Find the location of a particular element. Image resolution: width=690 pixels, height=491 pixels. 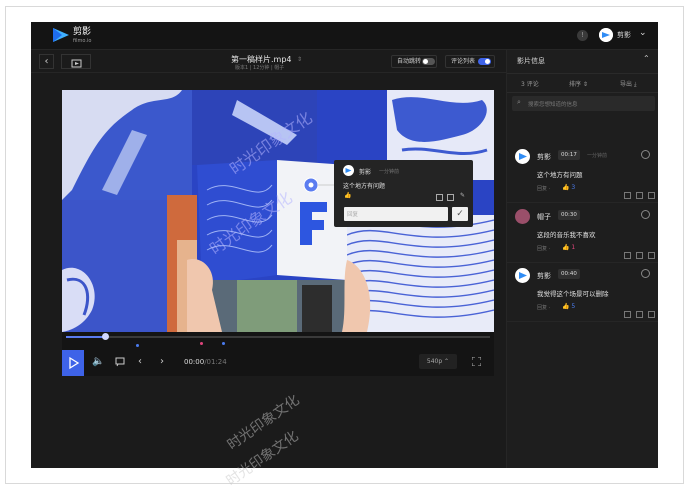

comment-ago: 一分钟前 is located at coordinates (597, 156).